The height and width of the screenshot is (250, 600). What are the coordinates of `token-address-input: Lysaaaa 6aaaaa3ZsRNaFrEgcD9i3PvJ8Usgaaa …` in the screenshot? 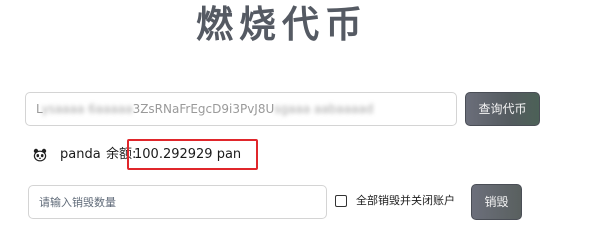 It's located at (241, 109).